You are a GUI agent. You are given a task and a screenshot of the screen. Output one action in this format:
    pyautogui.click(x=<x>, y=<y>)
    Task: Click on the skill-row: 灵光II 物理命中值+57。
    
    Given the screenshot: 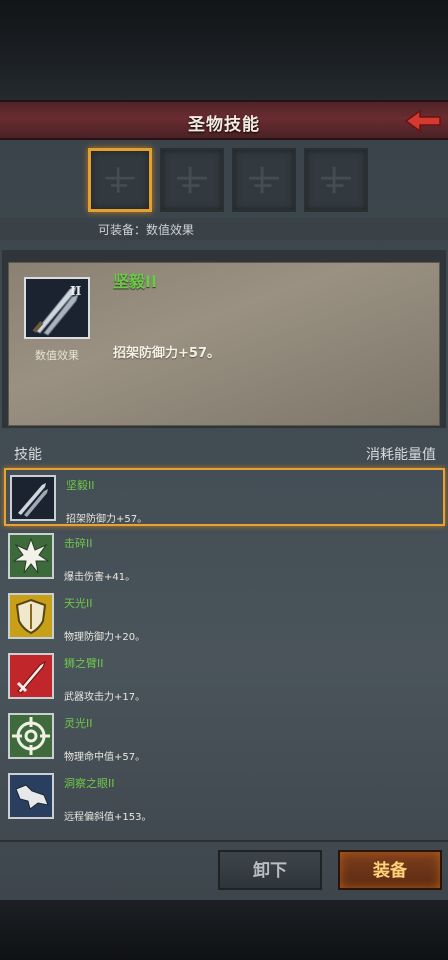 What is the action you would take?
    pyautogui.click(x=224, y=737)
    